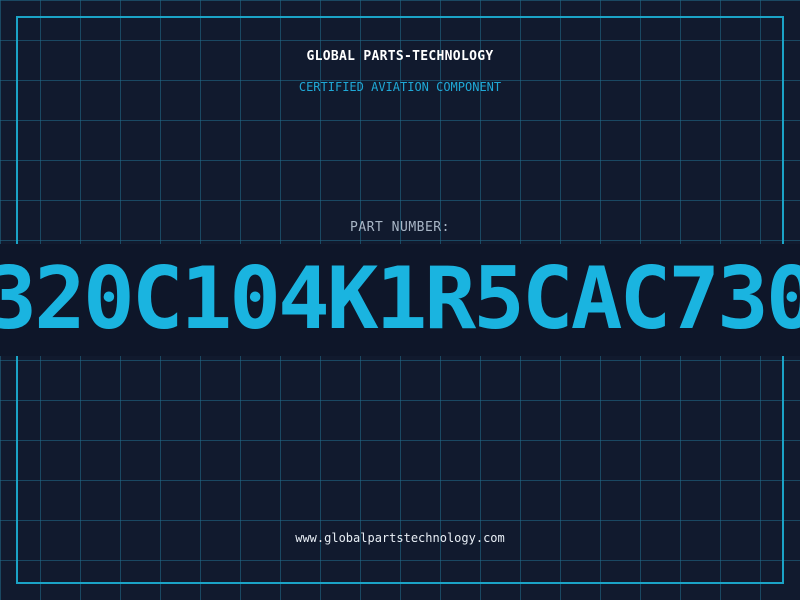 The image size is (800, 600). Describe the element at coordinates (400, 583) in the screenshot. I see `frame-border-bottom` at that location.